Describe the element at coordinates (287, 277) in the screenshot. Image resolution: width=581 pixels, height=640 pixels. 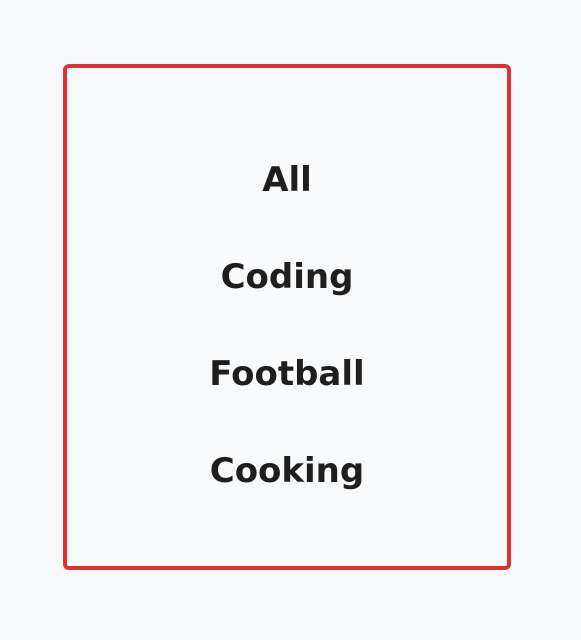
I see `menu-item-coding: Coding` at that location.